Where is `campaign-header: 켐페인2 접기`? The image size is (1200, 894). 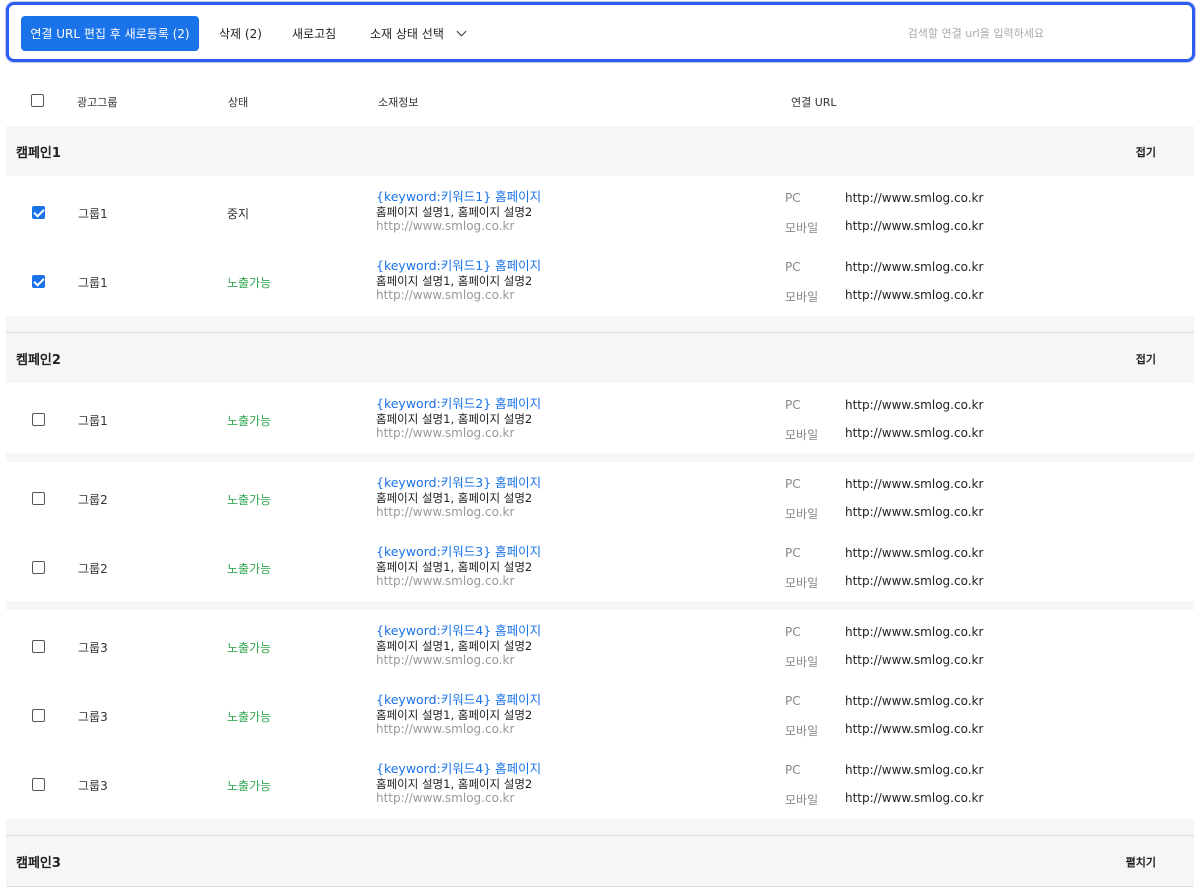 campaign-header: 켐페인2 접기 is located at coordinates (600, 358).